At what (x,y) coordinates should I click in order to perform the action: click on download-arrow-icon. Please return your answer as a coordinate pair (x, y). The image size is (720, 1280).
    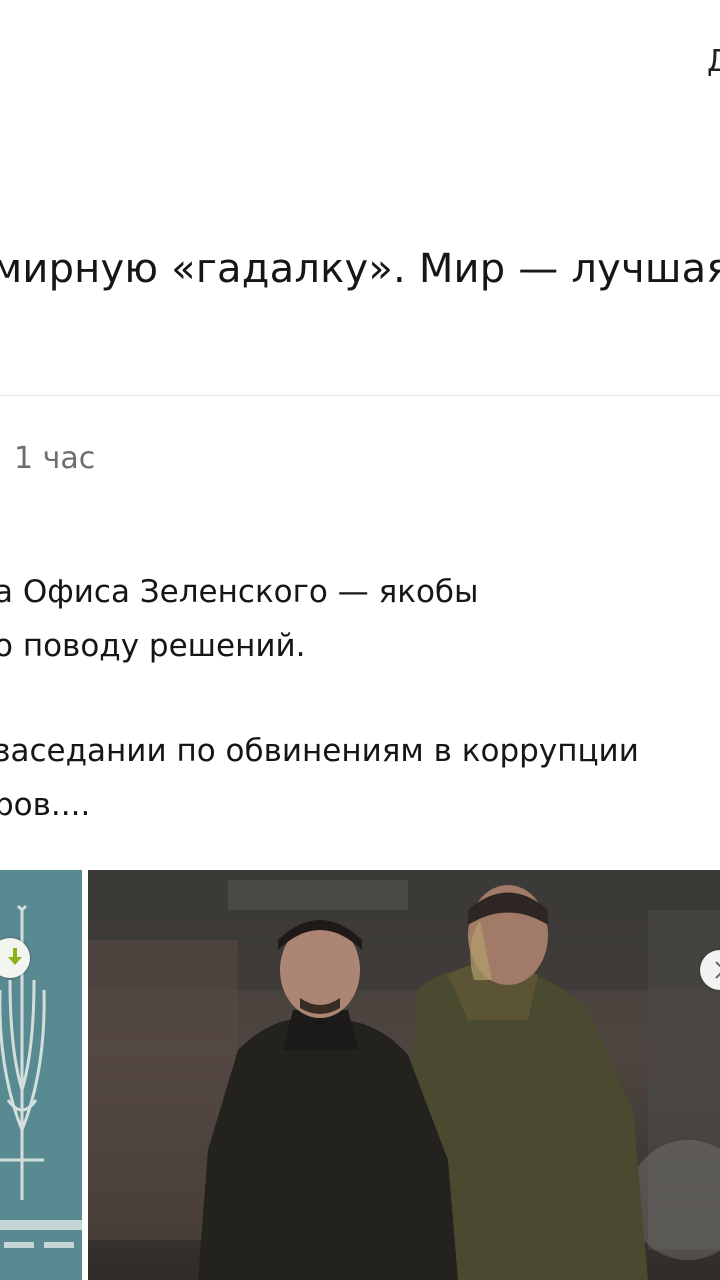
    Looking at the image, I should click on (15, 956).